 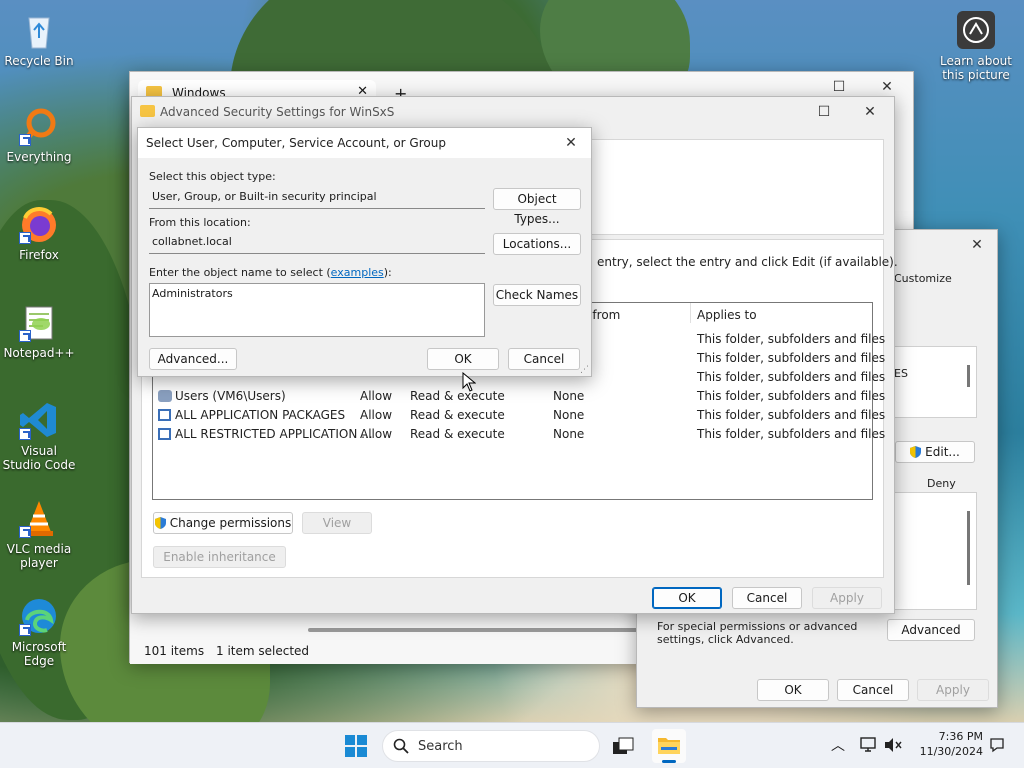 What do you see at coordinates (727, 315) in the screenshot?
I see `column-header-applies-to: Applies to` at bounding box center [727, 315].